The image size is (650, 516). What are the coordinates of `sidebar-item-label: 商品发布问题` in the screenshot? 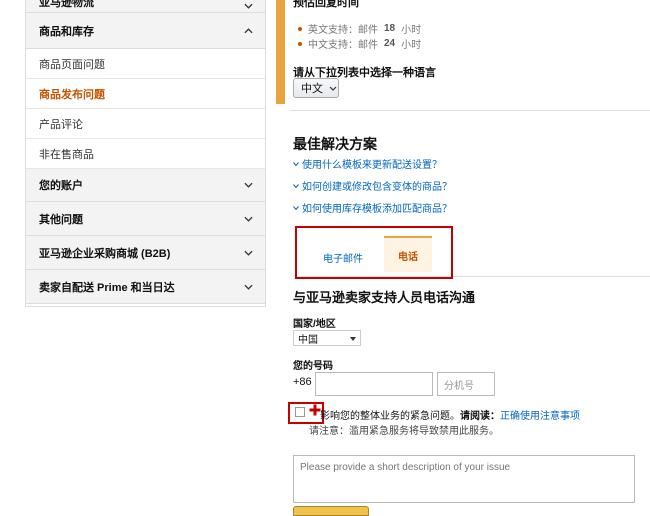 It's located at (72, 94).